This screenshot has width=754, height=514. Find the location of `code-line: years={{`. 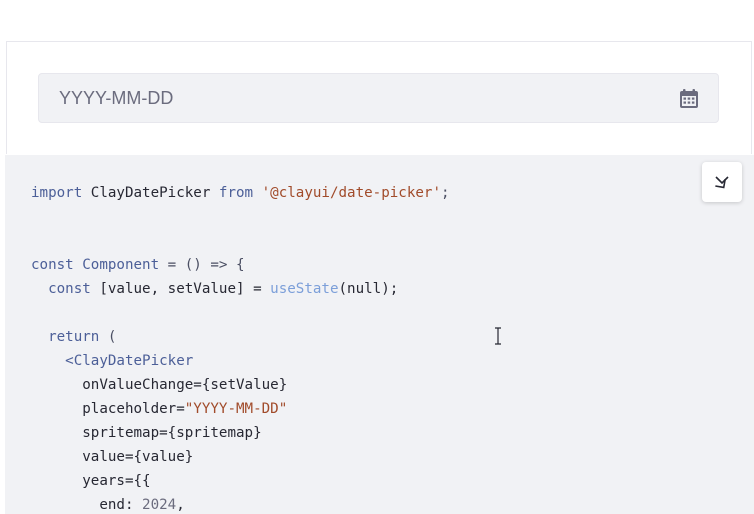

code-line: years={{ is located at coordinates (240, 481).